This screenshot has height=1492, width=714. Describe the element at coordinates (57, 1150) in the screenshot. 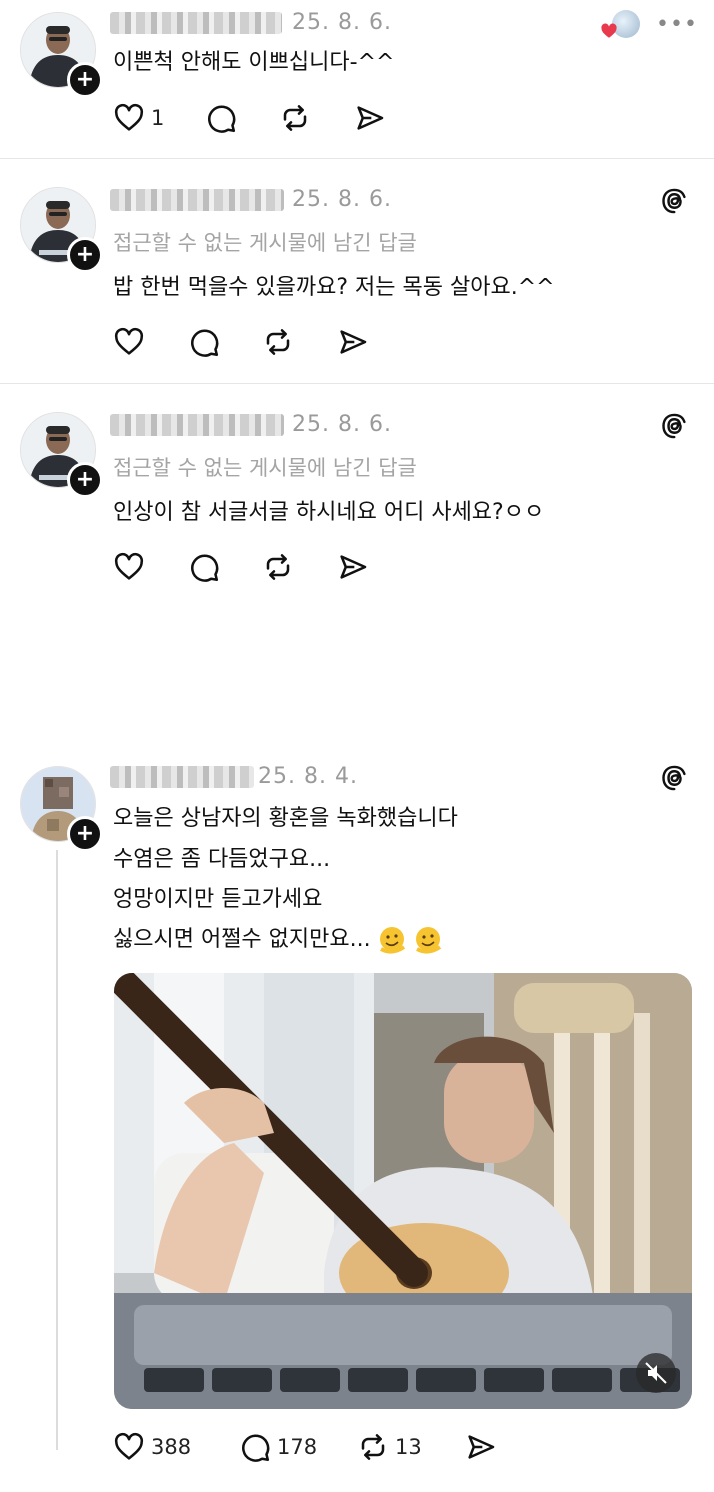

I see `thread-connector-line` at that location.